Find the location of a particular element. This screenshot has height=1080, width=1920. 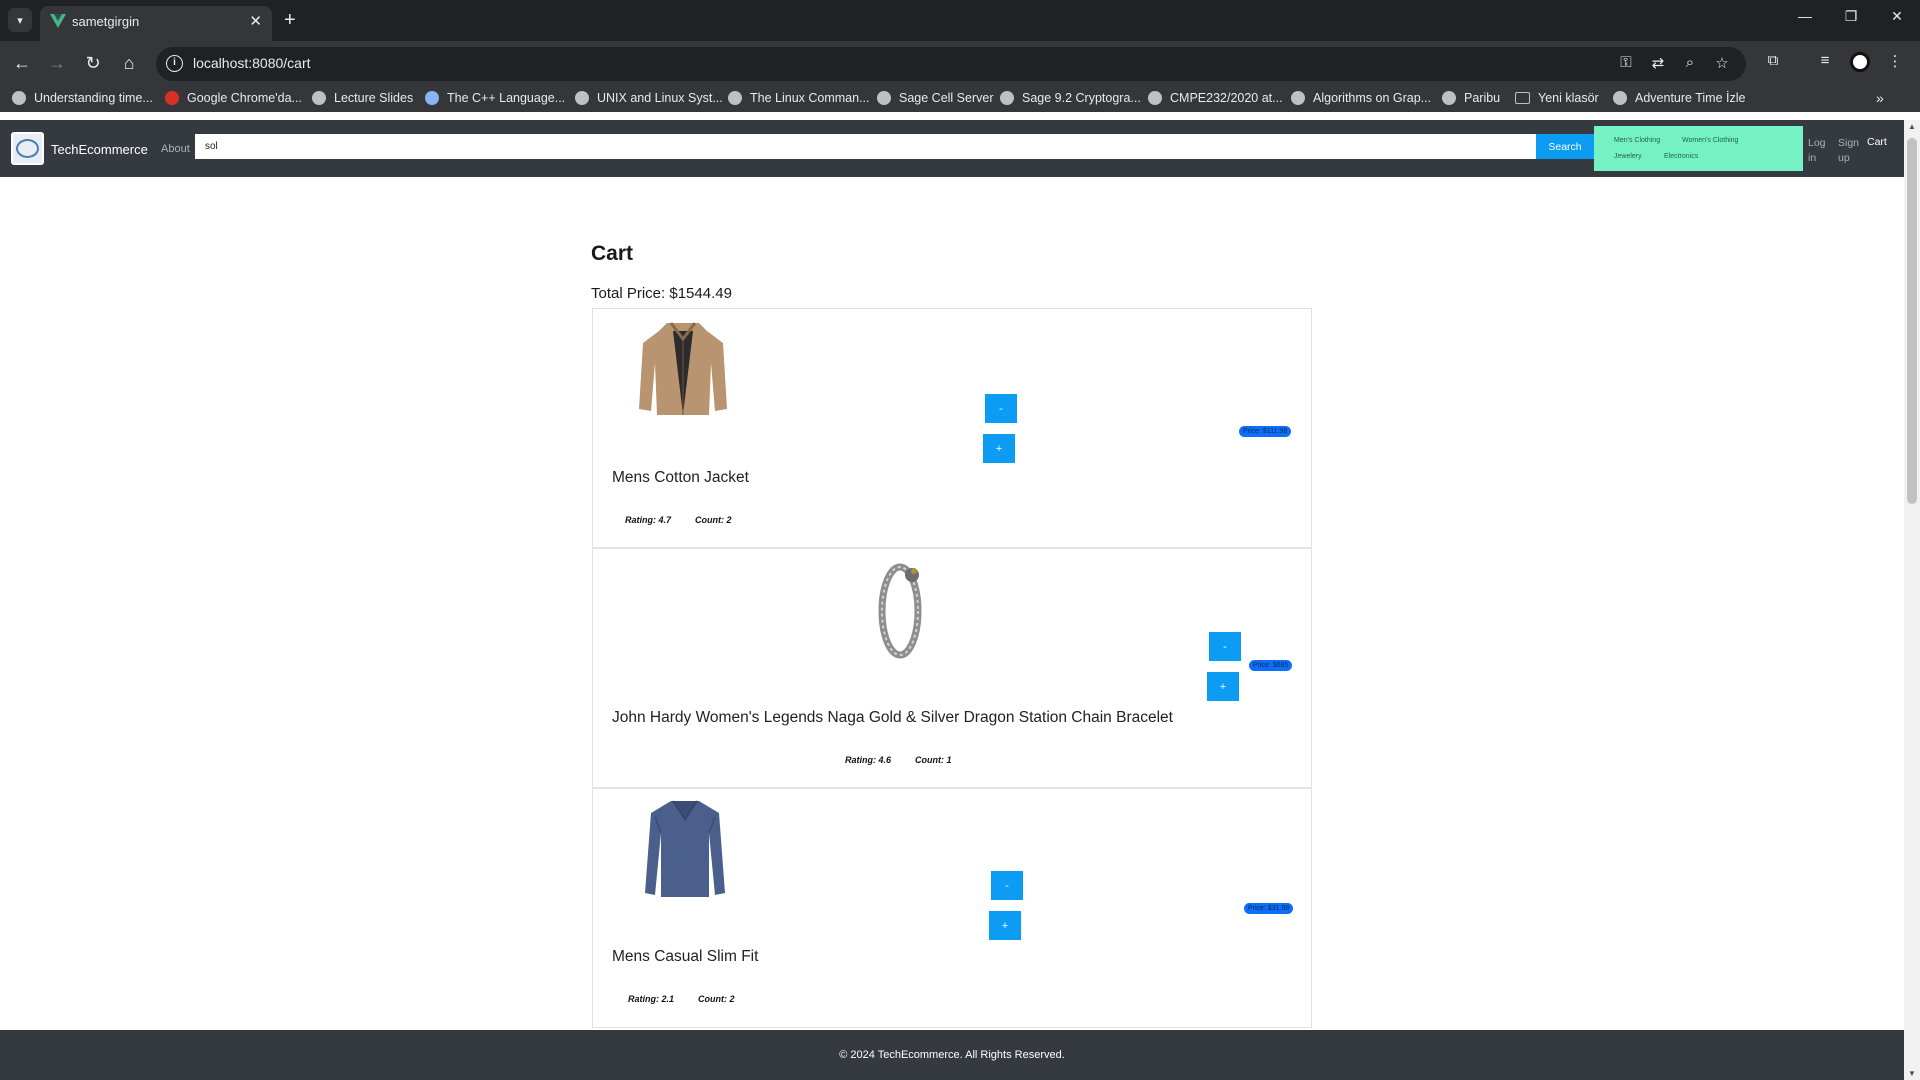

bookmark-item: Sage Cell Server is located at coordinates (935, 98).